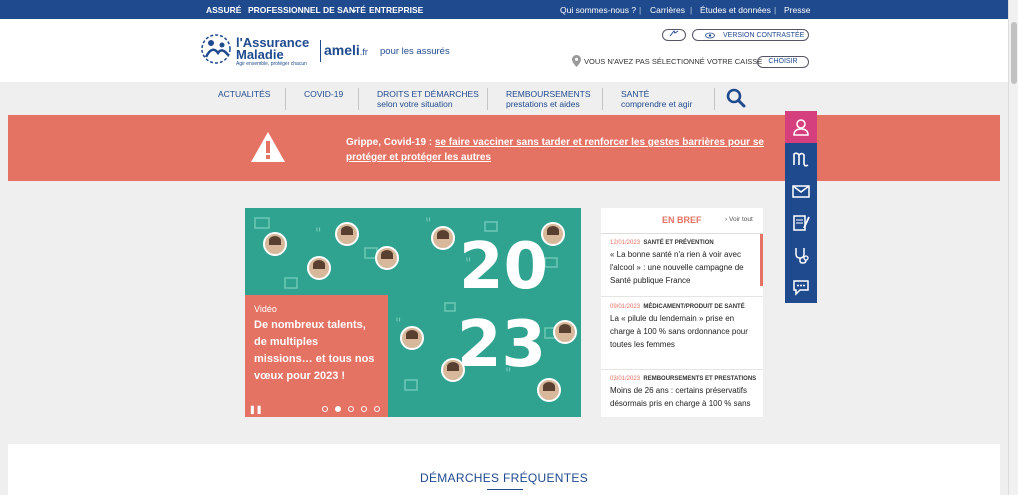 Image resolution: width=1018 pixels, height=495 pixels. I want to click on find-doctor-button, so click(801, 255).